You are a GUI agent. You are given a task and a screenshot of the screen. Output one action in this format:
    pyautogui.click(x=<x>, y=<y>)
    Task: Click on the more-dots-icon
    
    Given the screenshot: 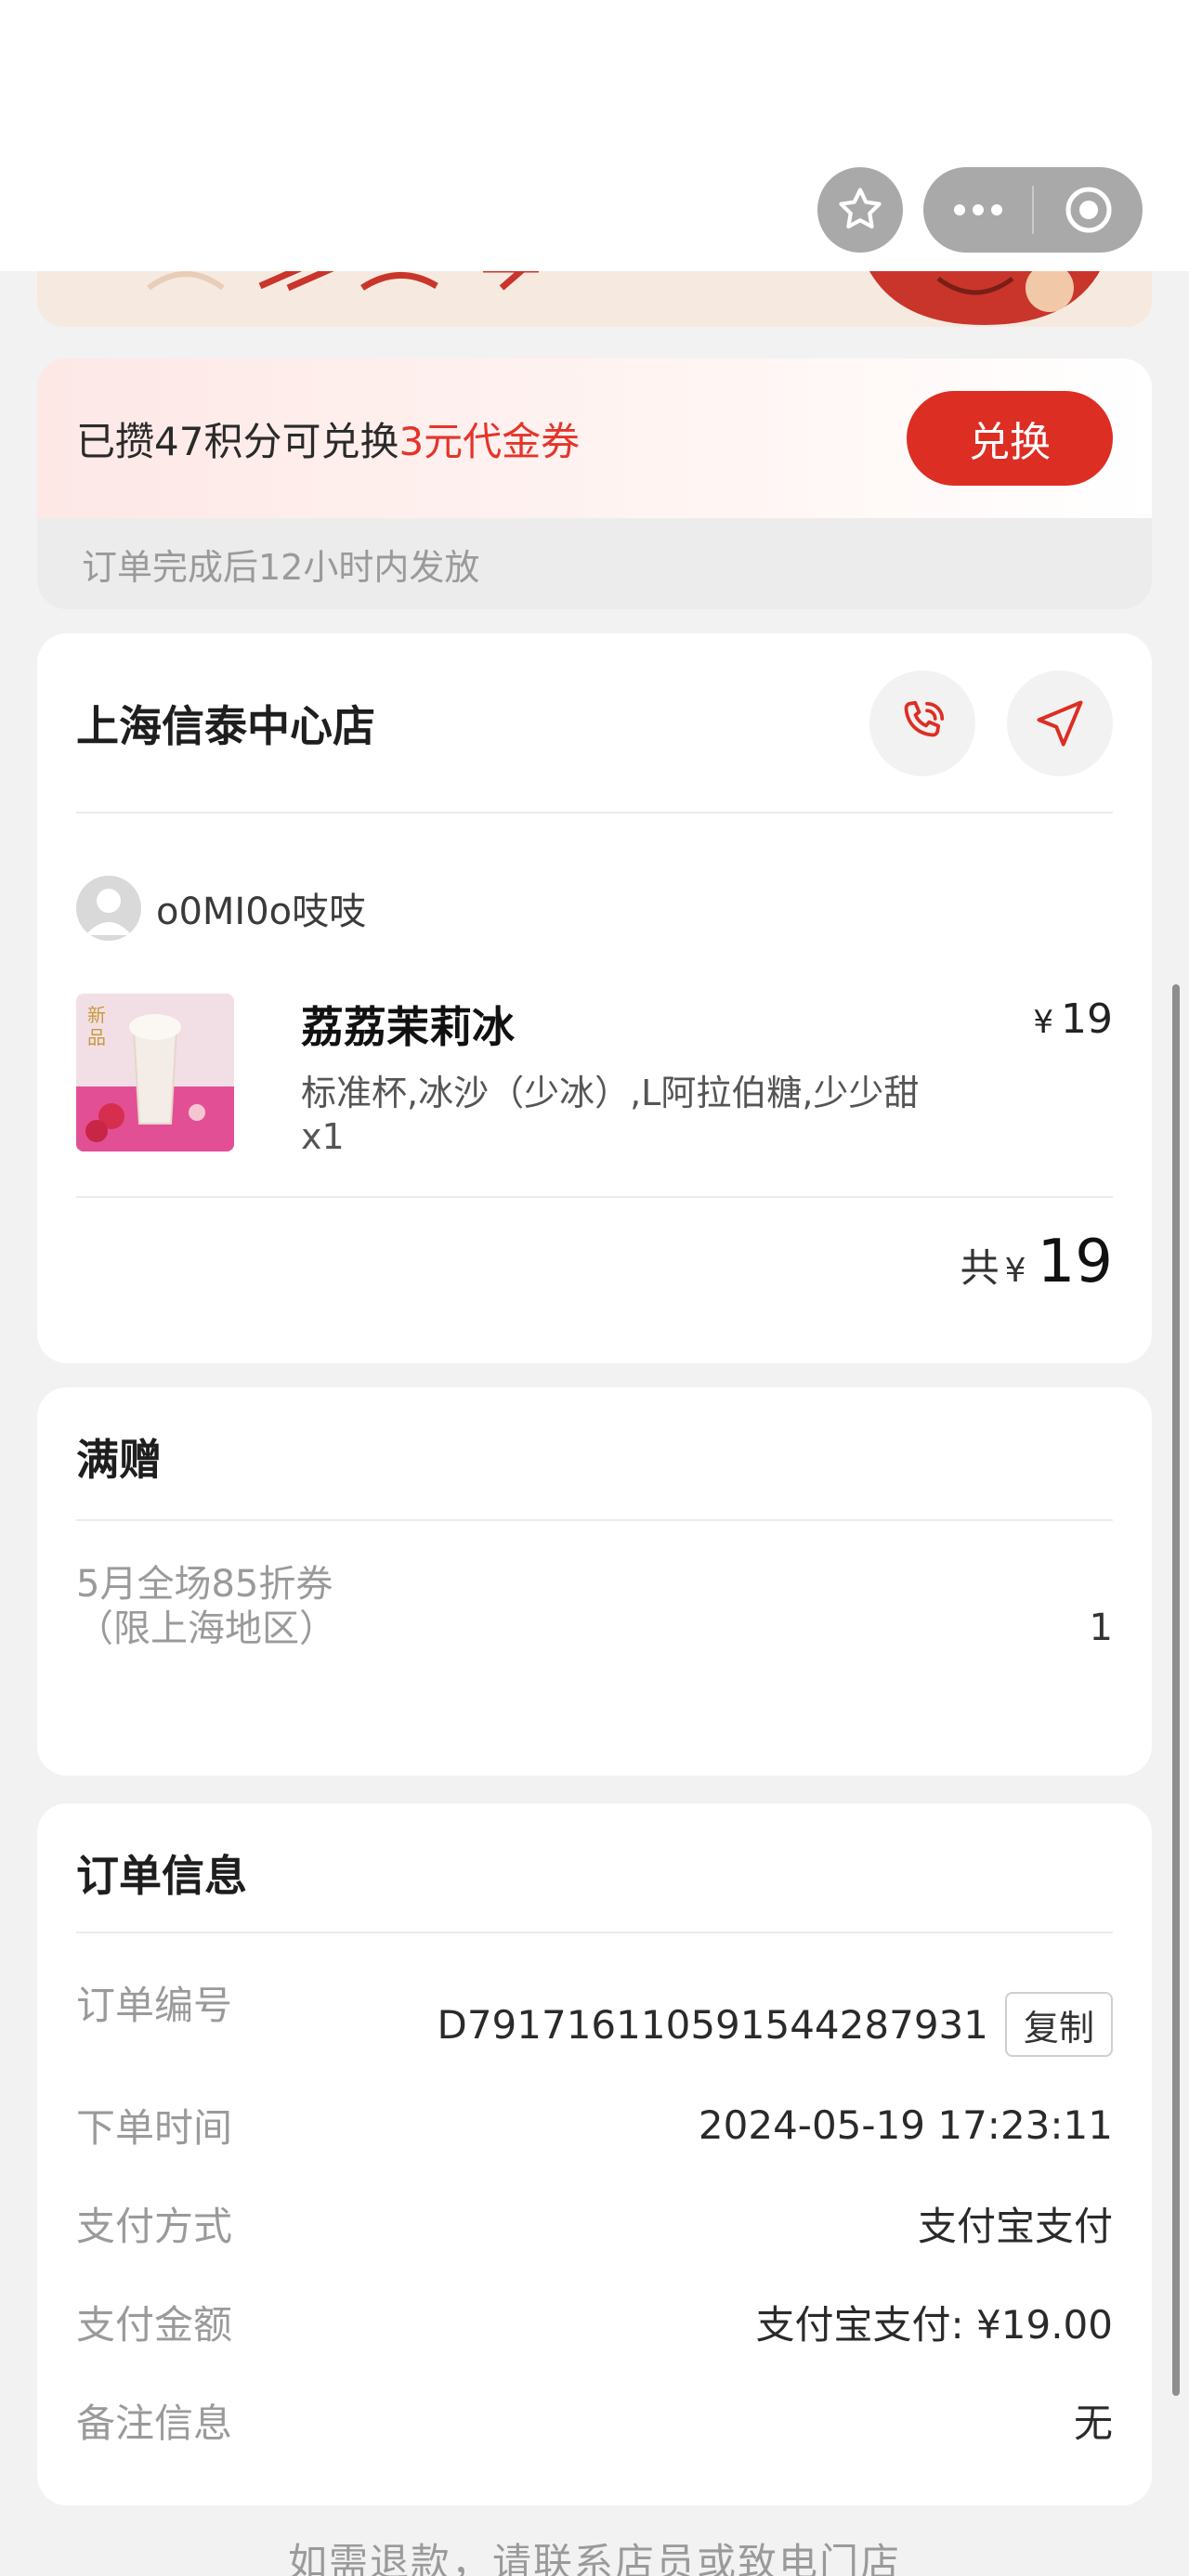 What is the action you would take?
    pyautogui.click(x=978, y=209)
    